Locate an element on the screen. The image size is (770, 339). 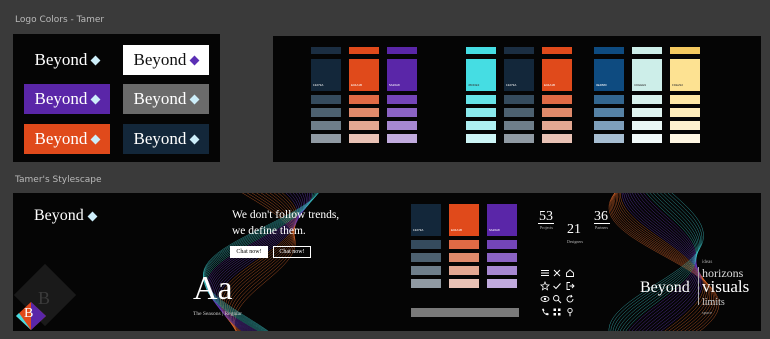
stat-partners-label: Partners is located at coordinates (602, 227).